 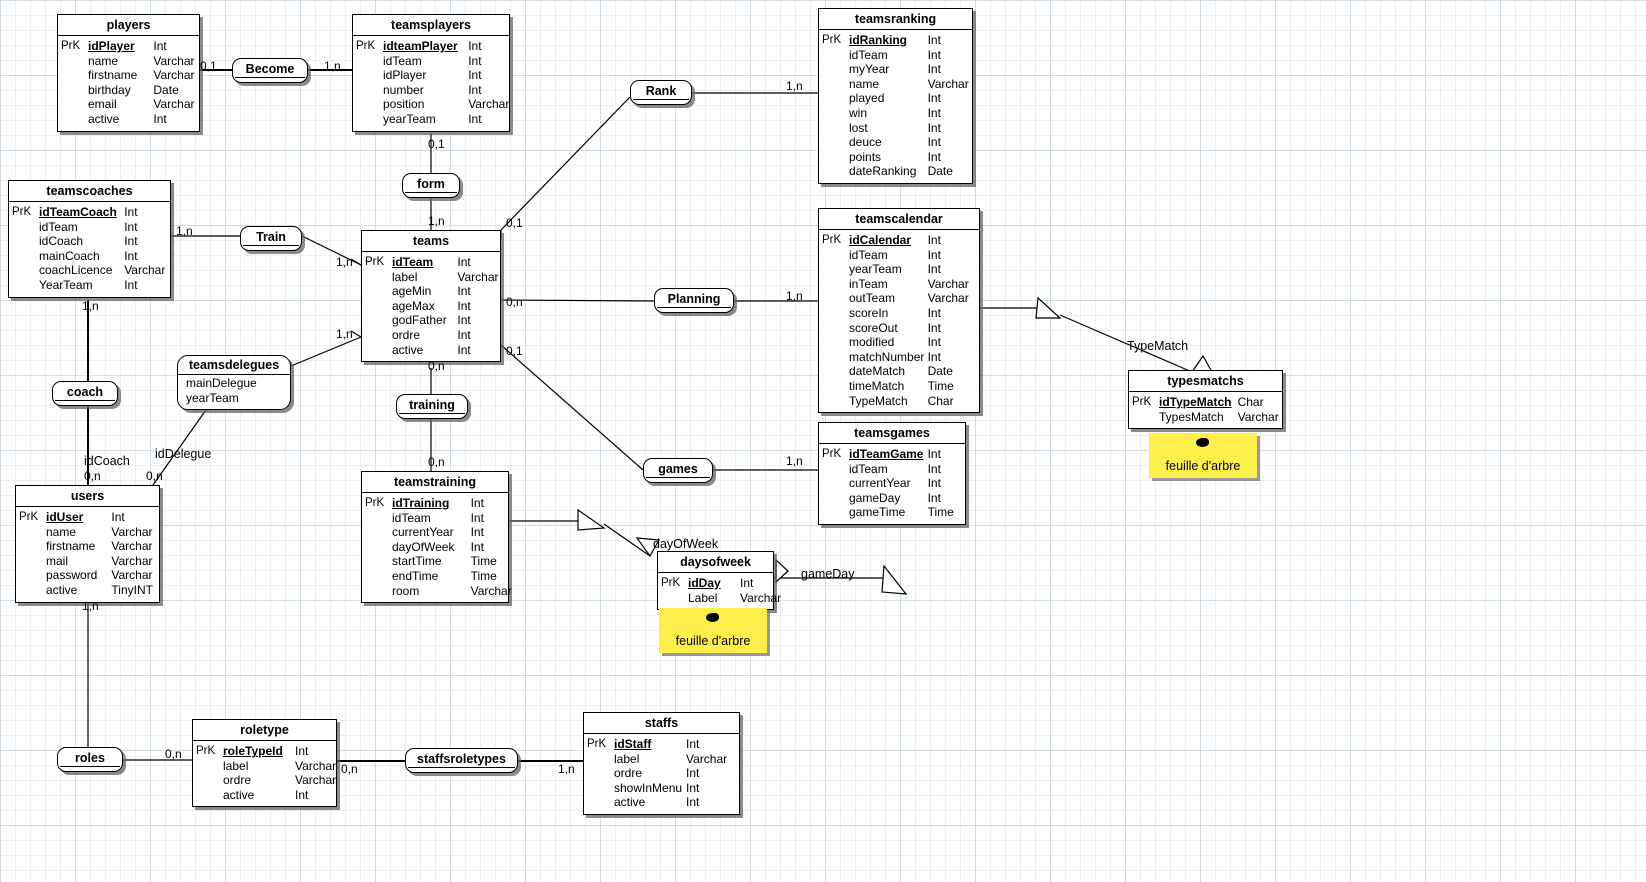 I want to click on attribute-row: PrK idTypeMatch Char, so click(x=1206, y=402).